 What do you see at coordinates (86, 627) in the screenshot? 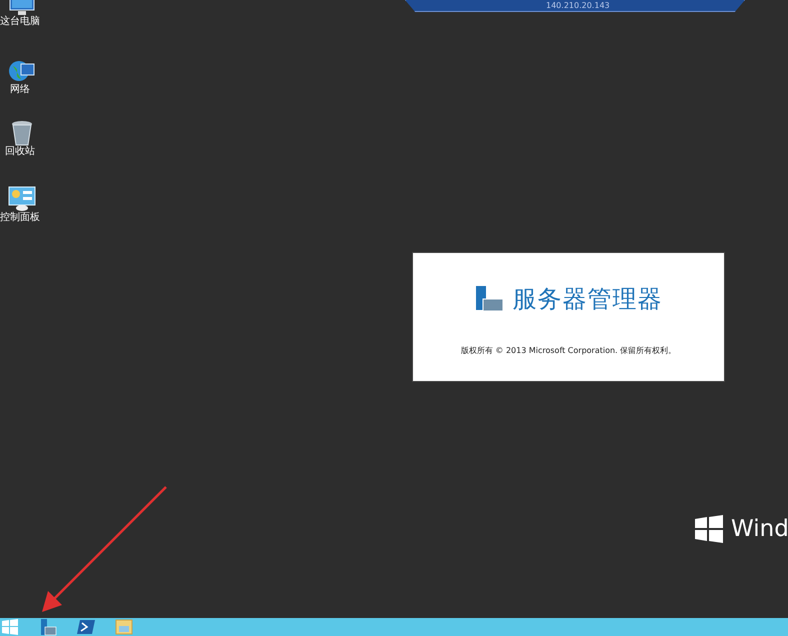
I see `powershell-button` at bounding box center [86, 627].